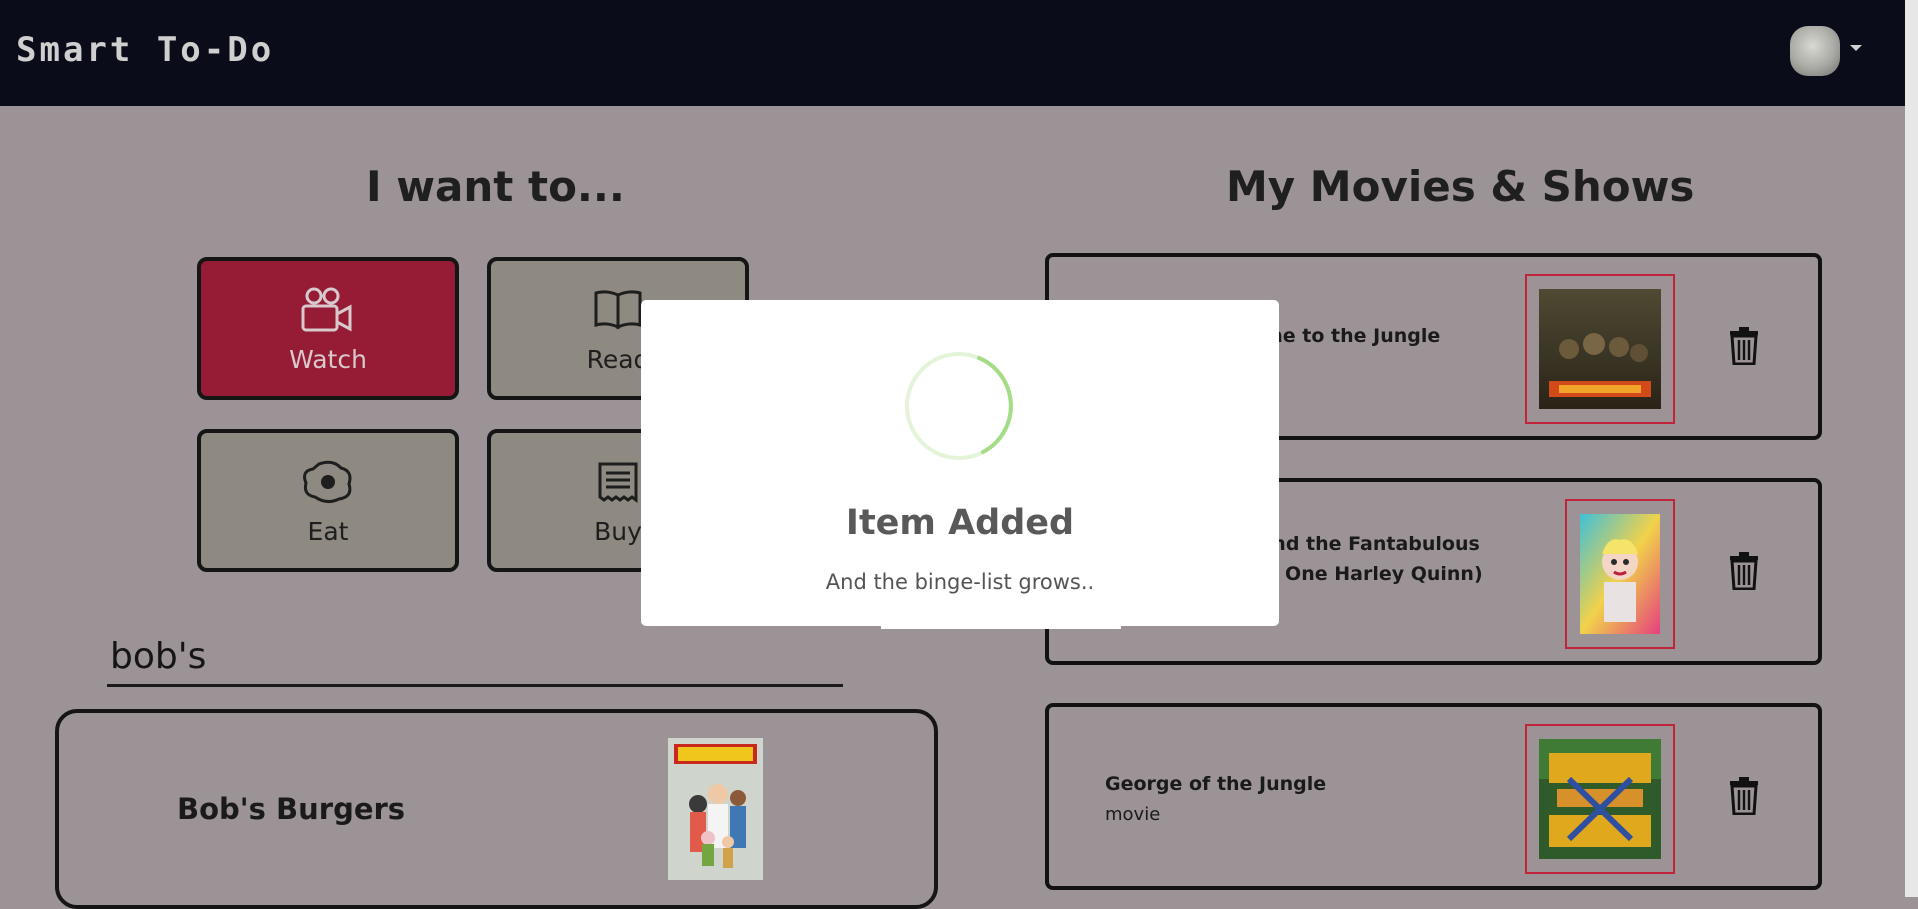 Image resolution: width=1918 pixels, height=909 pixels. Describe the element at coordinates (1815, 51) in the screenshot. I see `user-avatar` at that location.